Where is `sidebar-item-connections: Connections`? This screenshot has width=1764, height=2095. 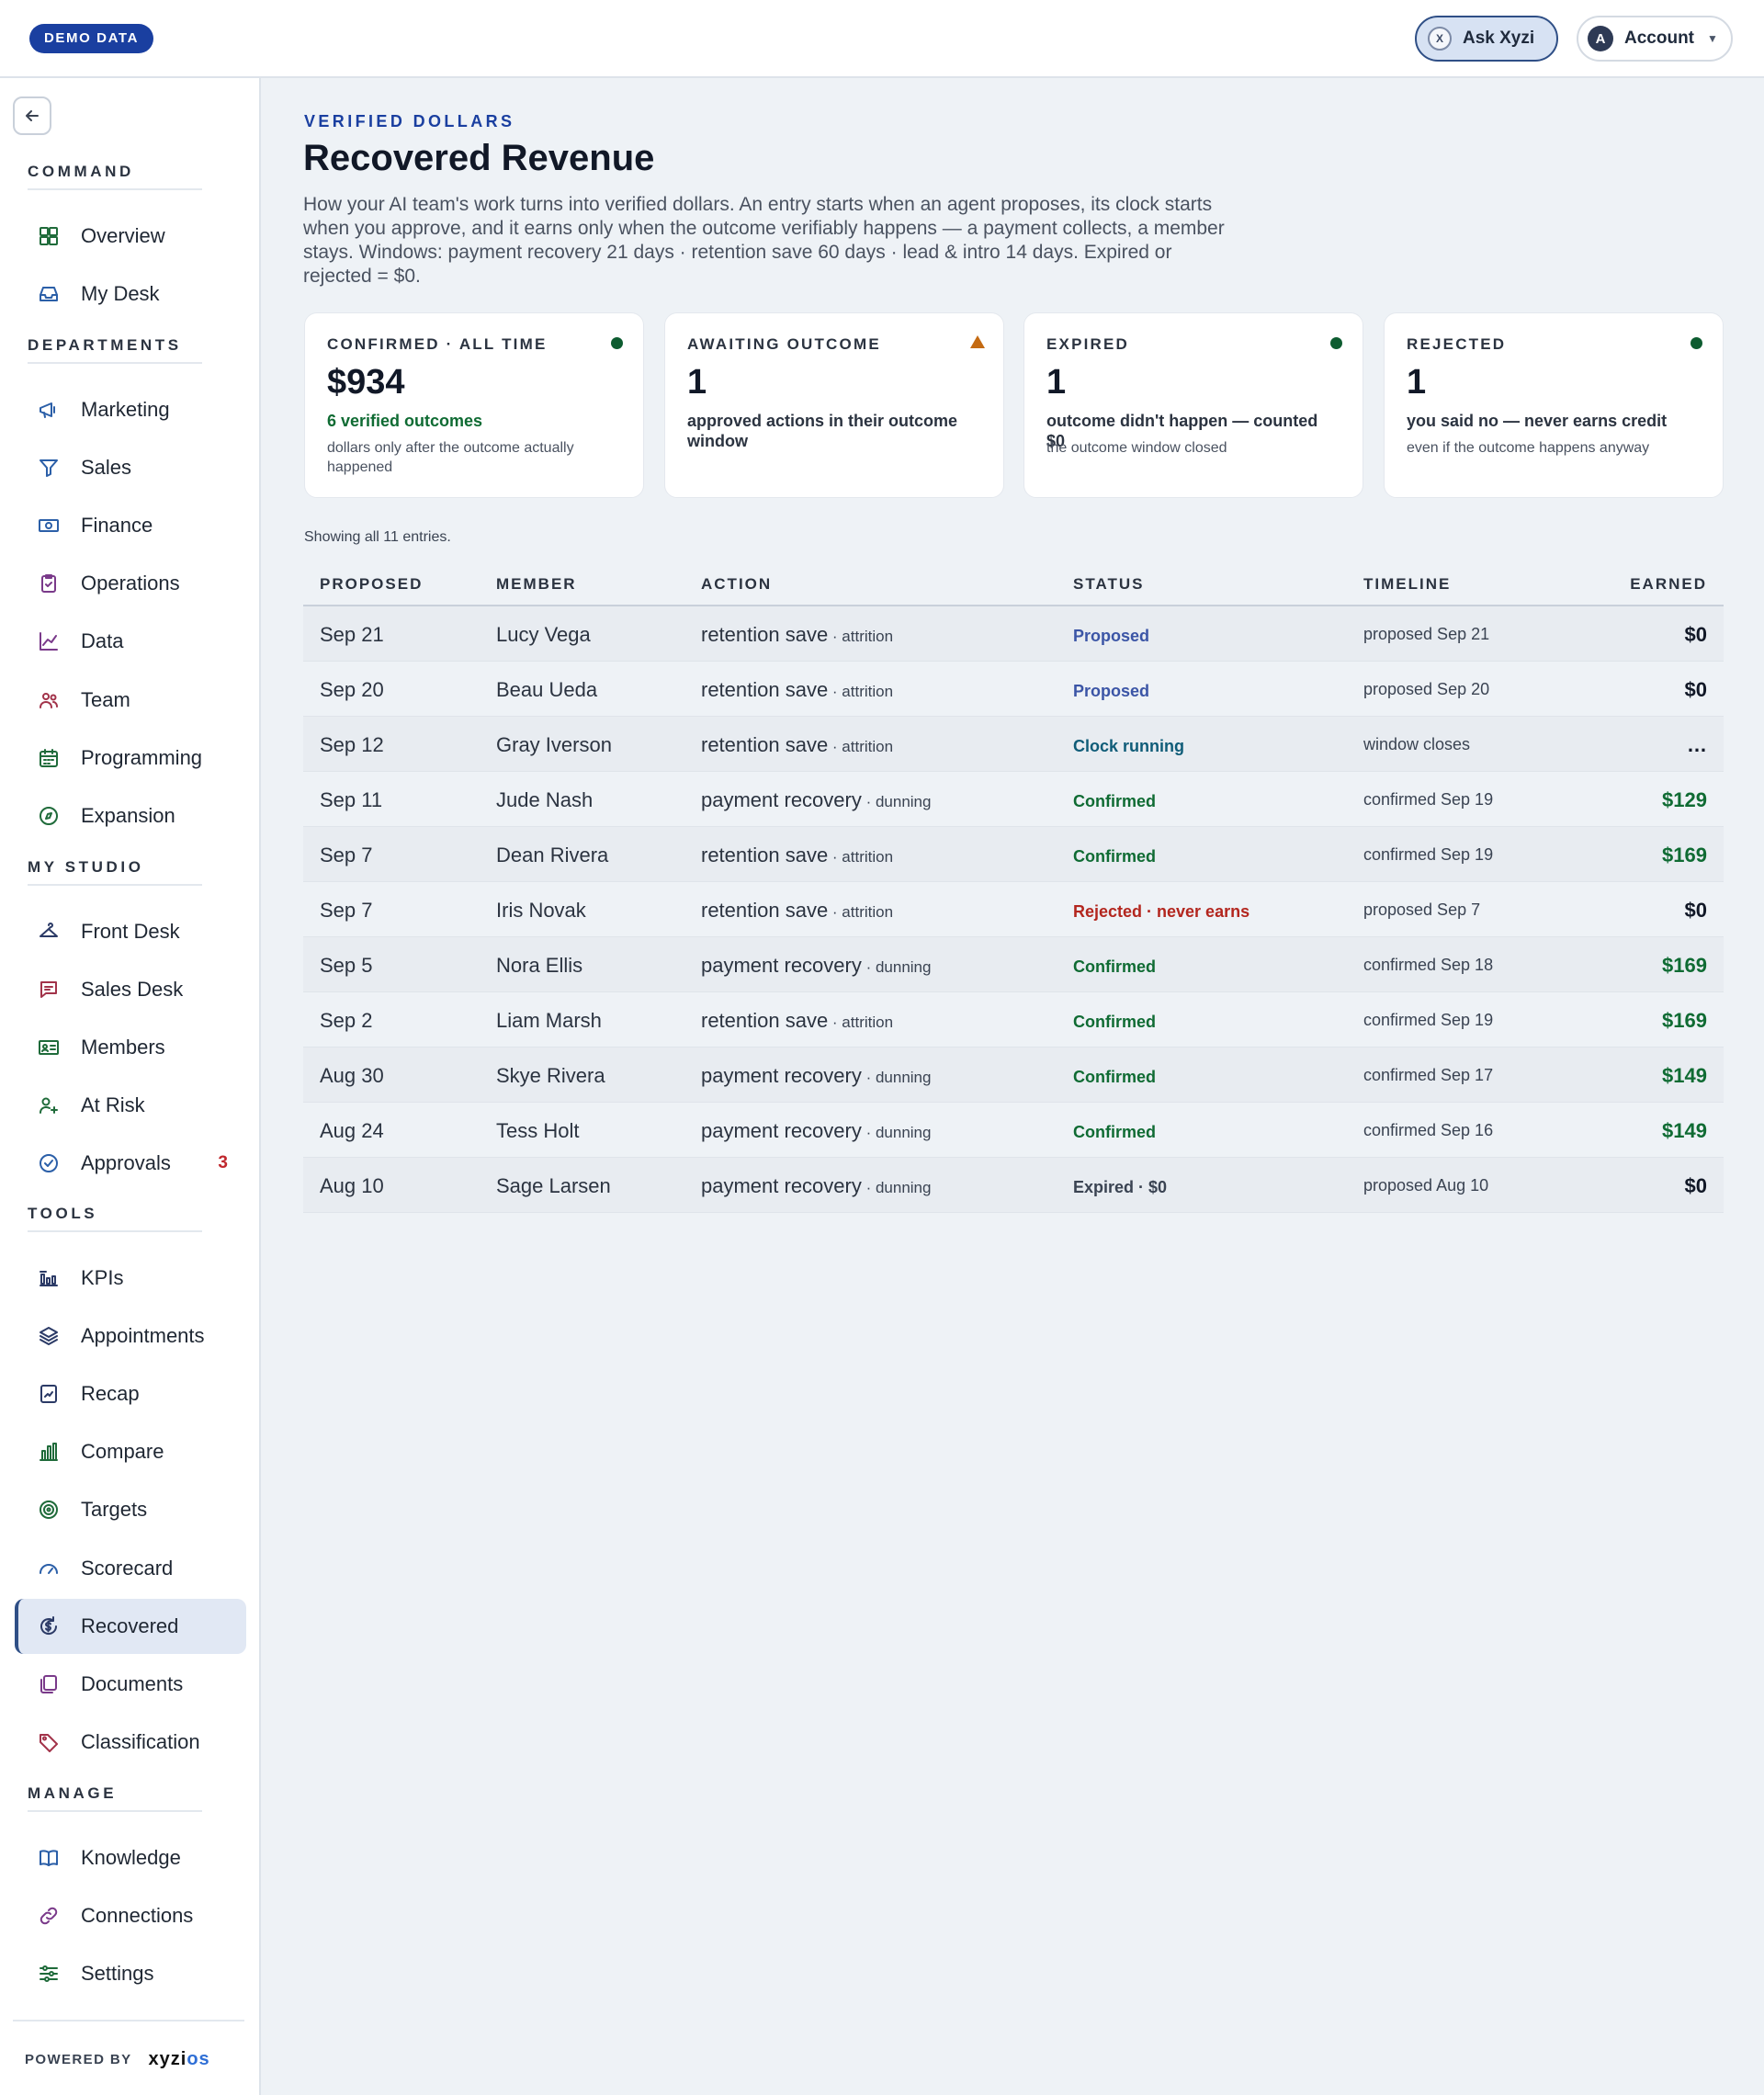 sidebar-item-connections: Connections is located at coordinates (130, 1915).